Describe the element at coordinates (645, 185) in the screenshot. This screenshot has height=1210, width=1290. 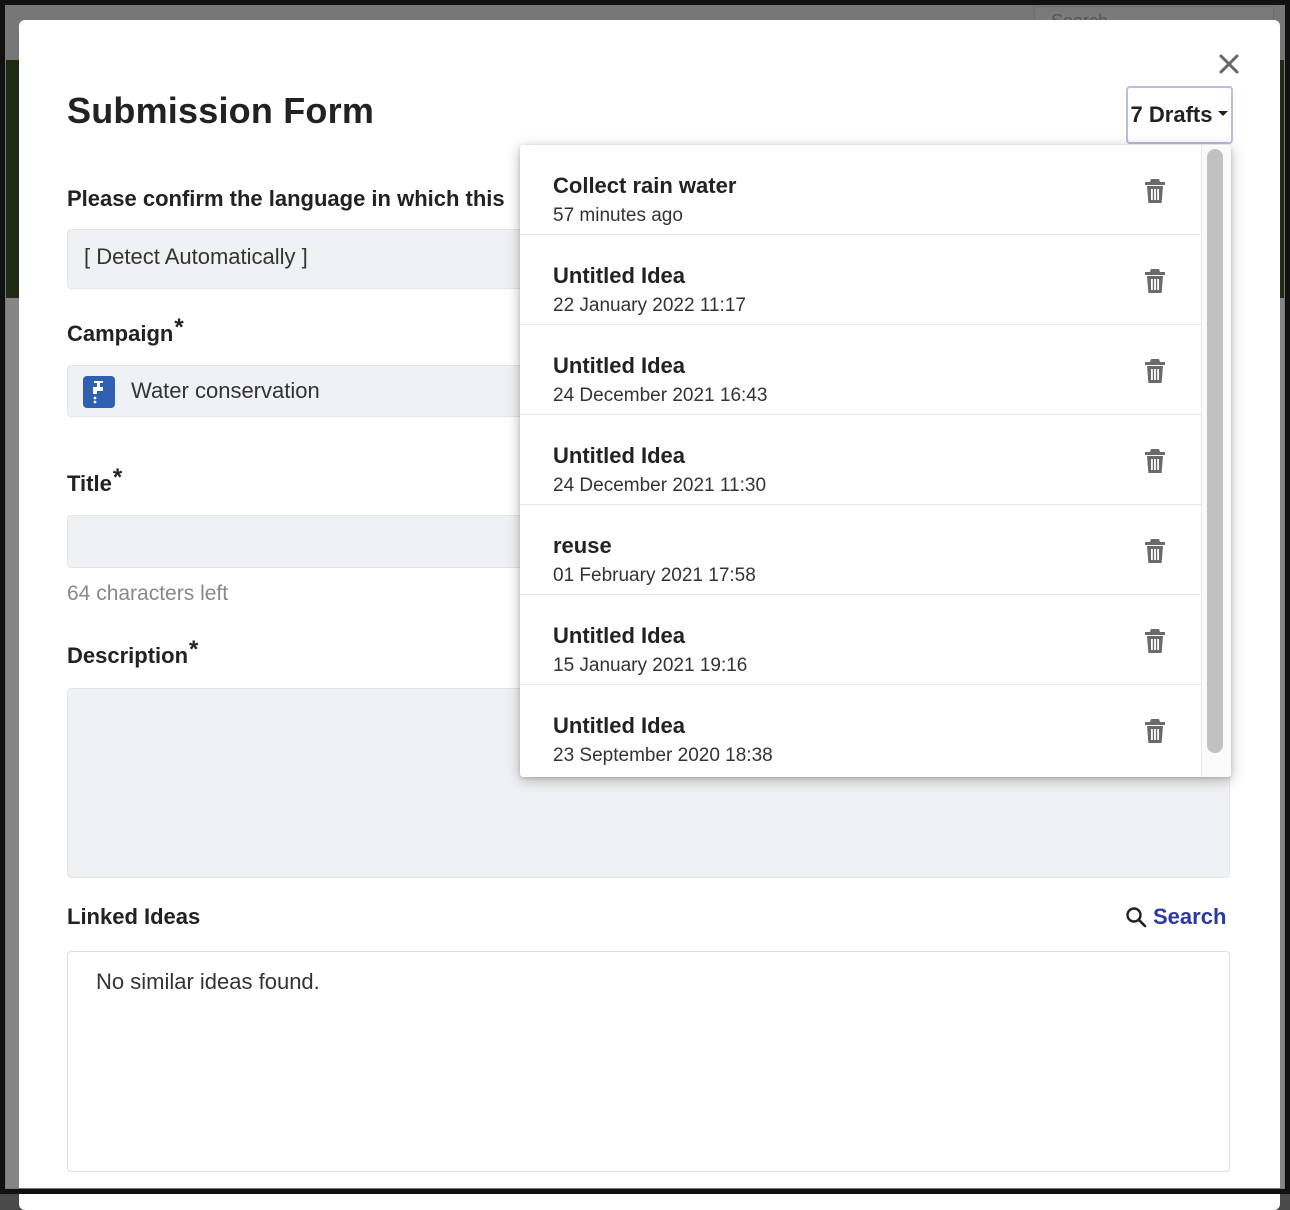
I see `draft-title: Collect rain water` at that location.